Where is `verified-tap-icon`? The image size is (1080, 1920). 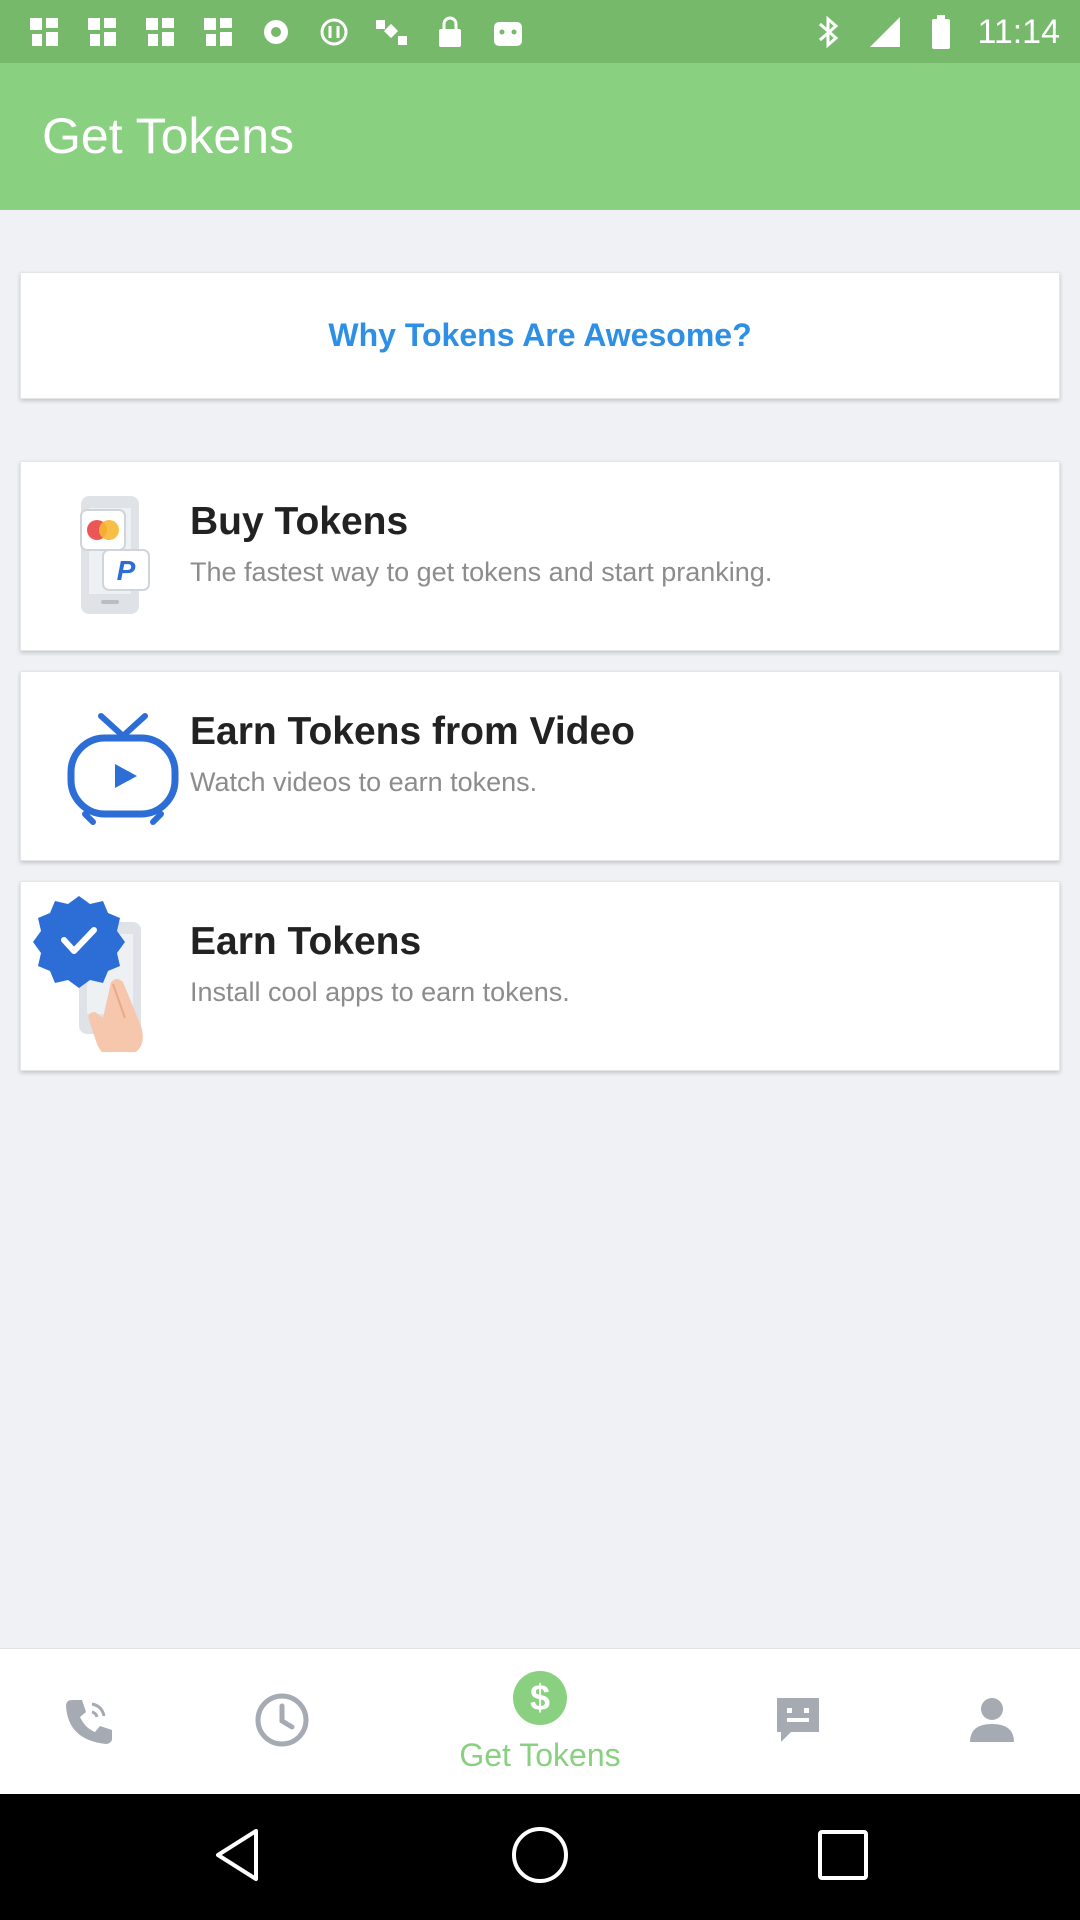 verified-tap-icon is located at coordinates (106, 975).